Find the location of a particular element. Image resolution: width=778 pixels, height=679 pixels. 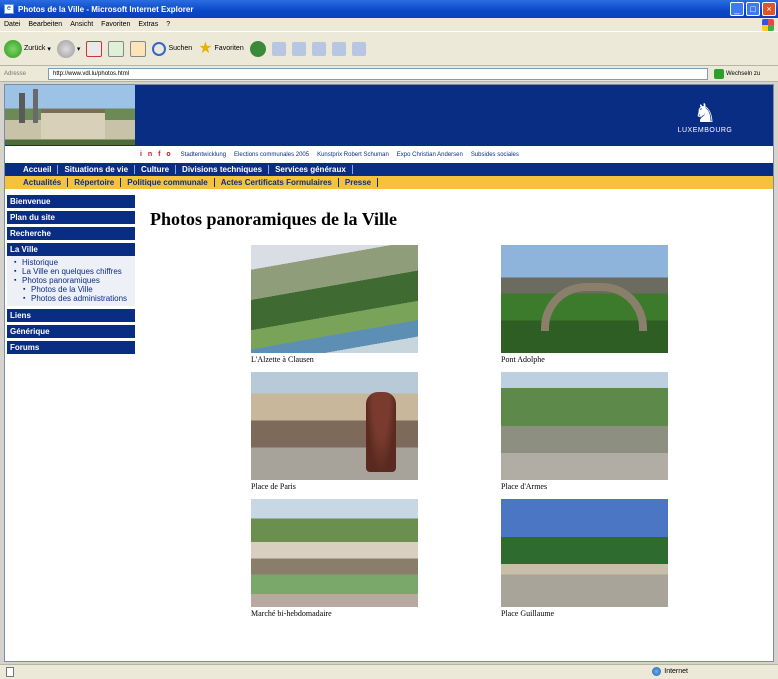

photo-card: Place Guillaume is located at coordinates (584, 558).